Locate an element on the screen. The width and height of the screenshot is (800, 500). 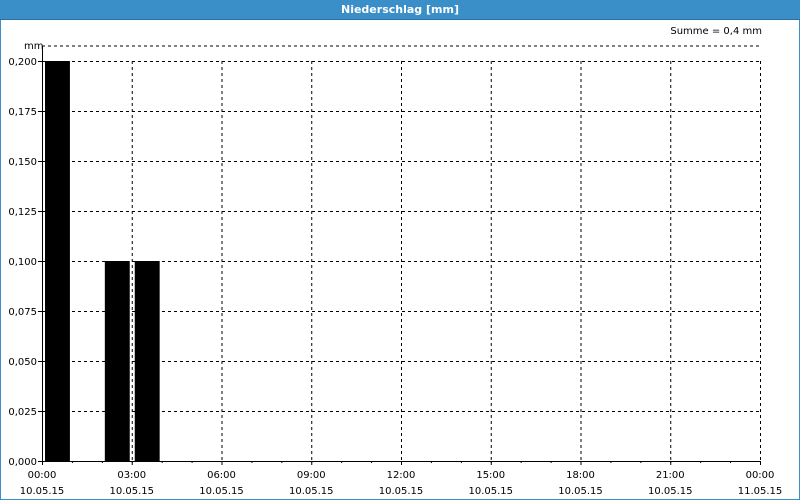
x-tick-label-time: 09:00 is located at coordinates (311, 475).